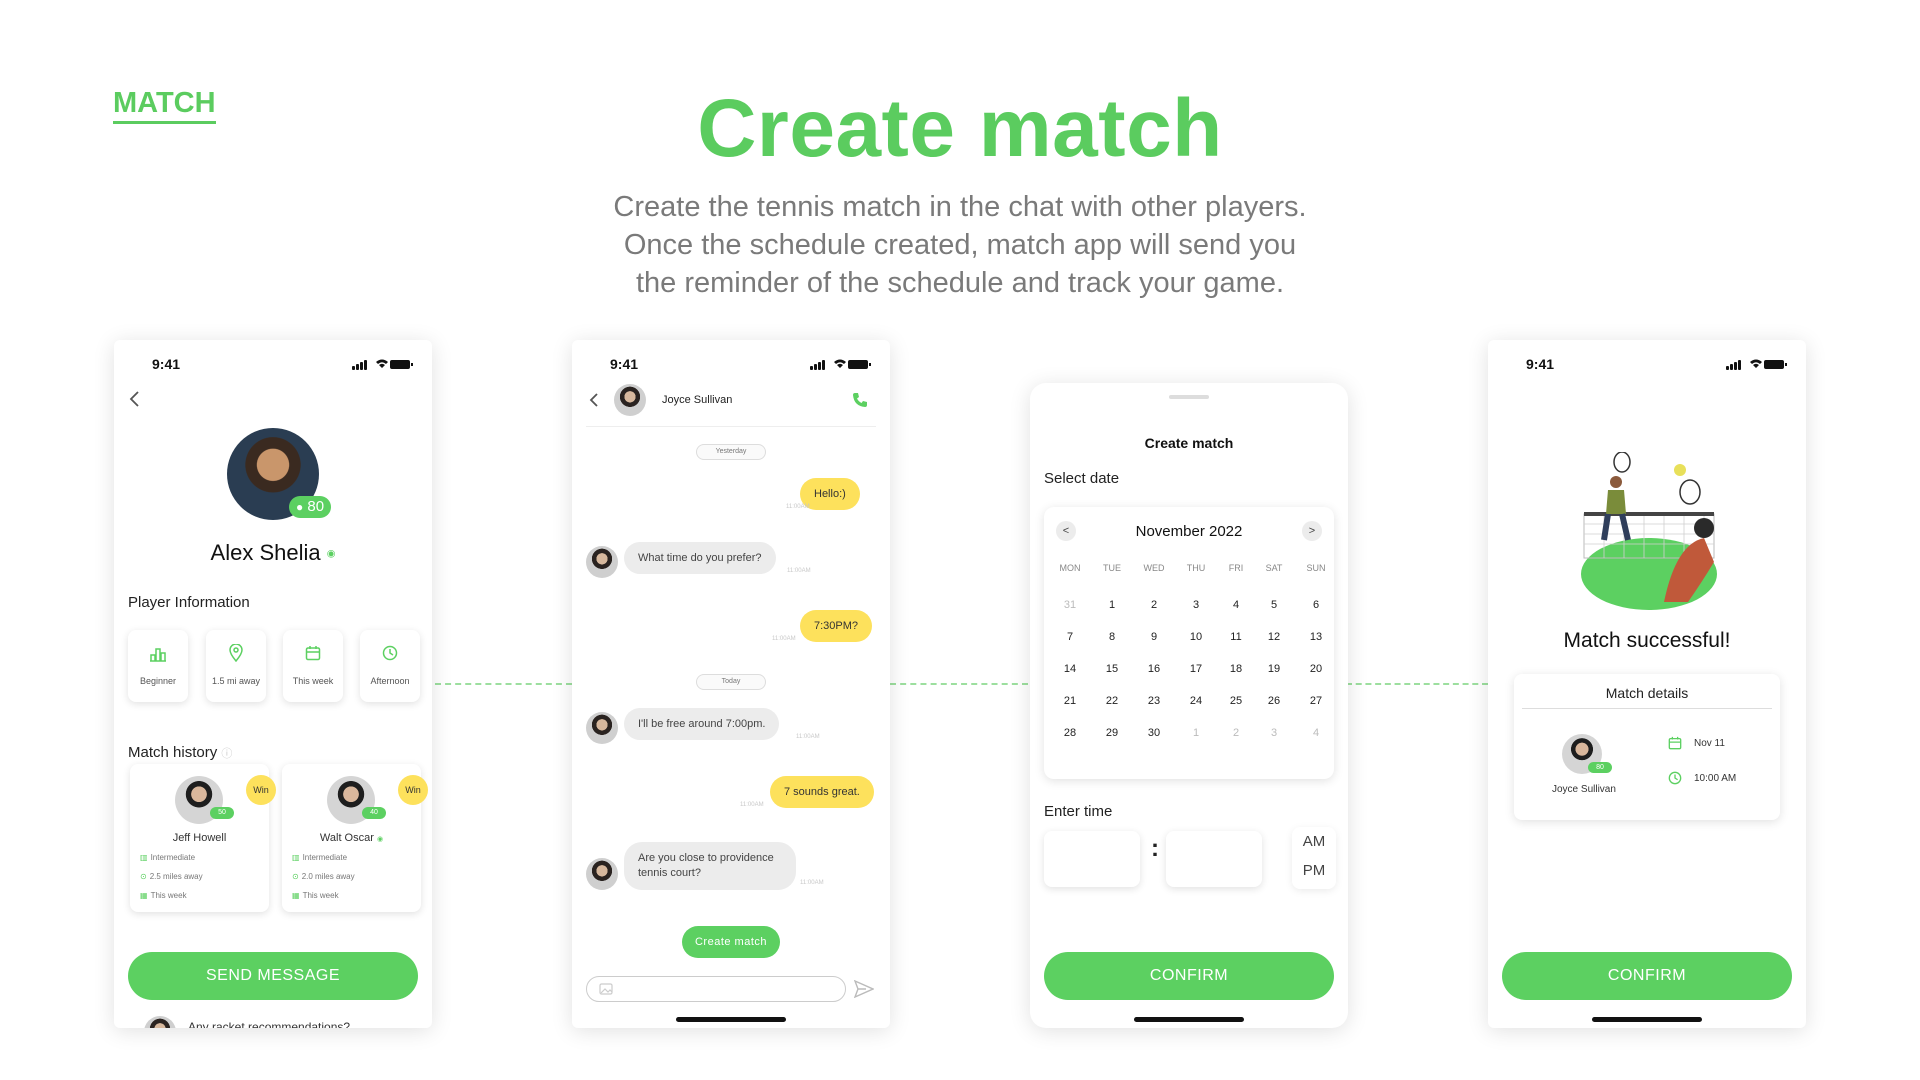 The width and height of the screenshot is (1920, 1080). I want to click on opponent-level-text: Intermediate, so click(173, 857).